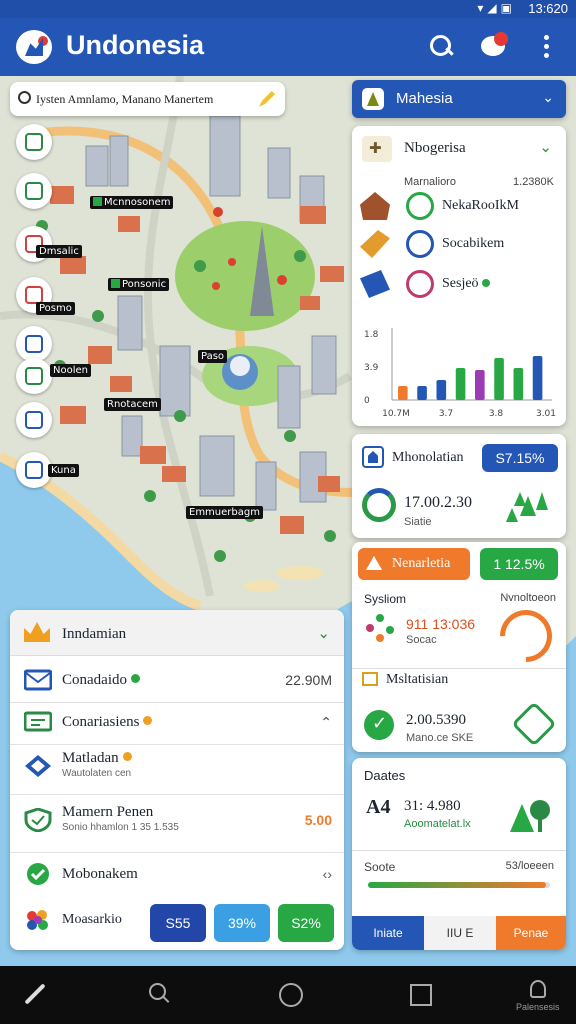 Image resolution: width=576 pixels, height=1024 pixels. Describe the element at coordinates (178, 923) in the screenshot. I see `metric-button-1: S55` at that location.